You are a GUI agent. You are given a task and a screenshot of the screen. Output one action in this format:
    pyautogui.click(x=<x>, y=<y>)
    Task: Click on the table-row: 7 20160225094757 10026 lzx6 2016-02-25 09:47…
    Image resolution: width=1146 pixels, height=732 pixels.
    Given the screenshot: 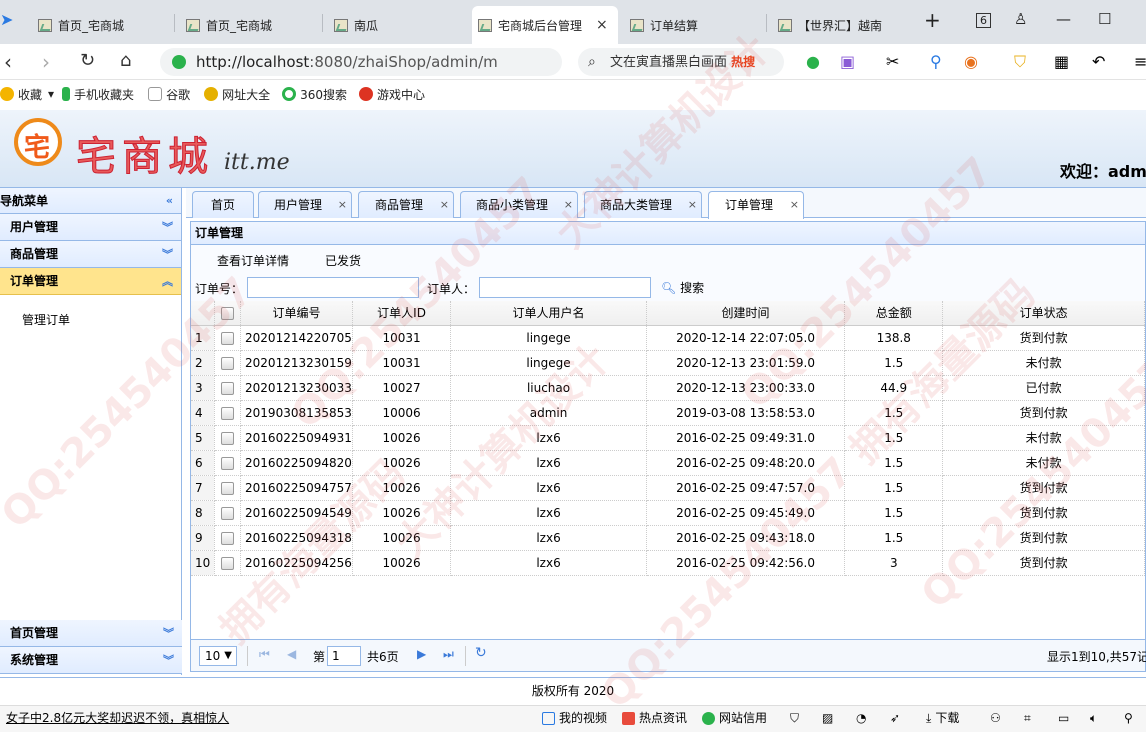 What is the action you would take?
    pyautogui.click(x=668, y=488)
    